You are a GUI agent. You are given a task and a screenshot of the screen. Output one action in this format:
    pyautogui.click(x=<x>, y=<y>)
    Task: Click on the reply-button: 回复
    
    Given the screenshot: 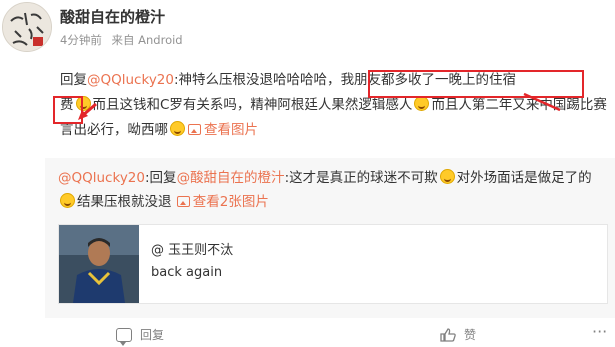 What is the action you would take?
    pyautogui.click(x=140, y=336)
    